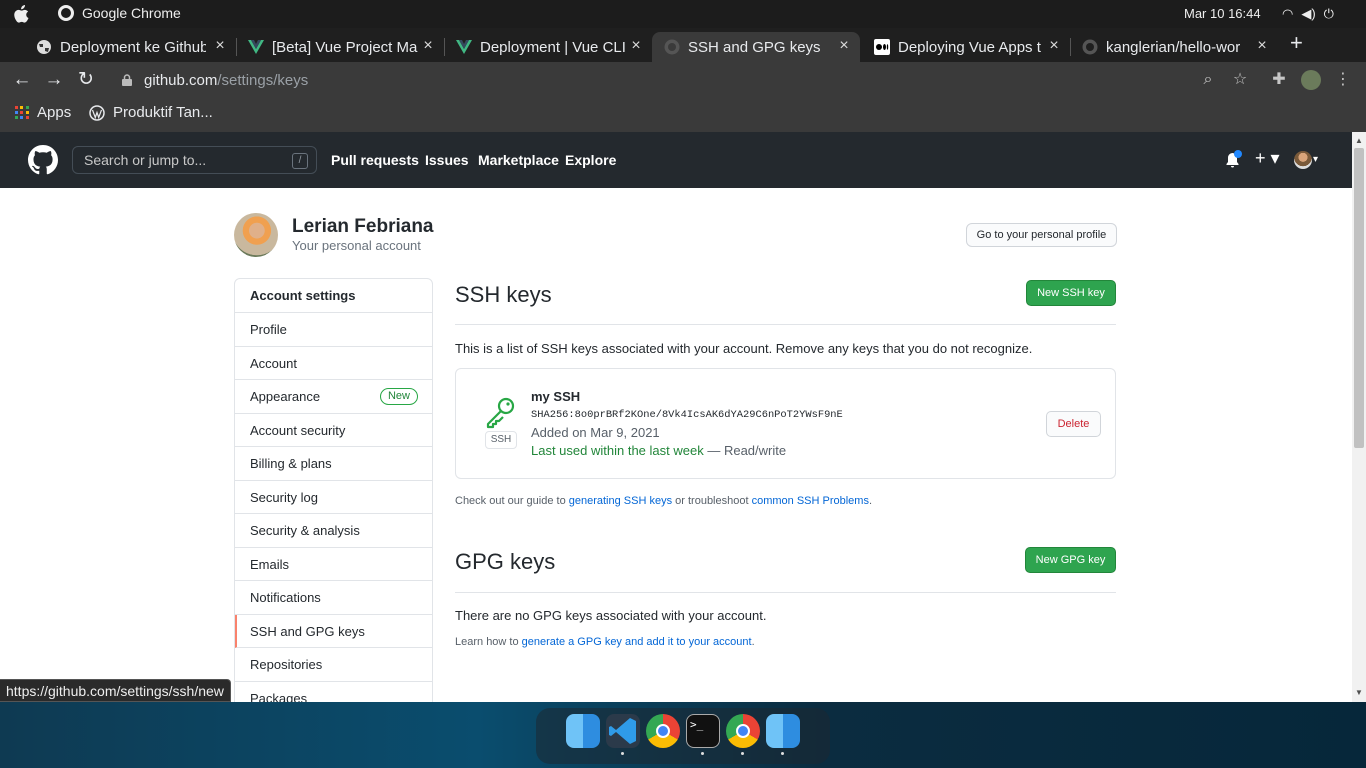 The image size is (1366, 768). What do you see at coordinates (333, 363) in the screenshot?
I see `sidebar-item-account: Account` at bounding box center [333, 363].